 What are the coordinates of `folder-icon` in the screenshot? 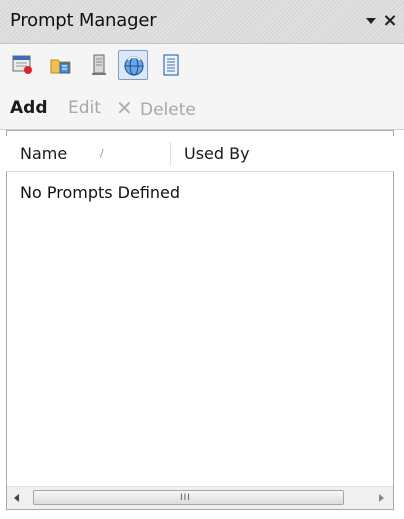 It's located at (61, 65).